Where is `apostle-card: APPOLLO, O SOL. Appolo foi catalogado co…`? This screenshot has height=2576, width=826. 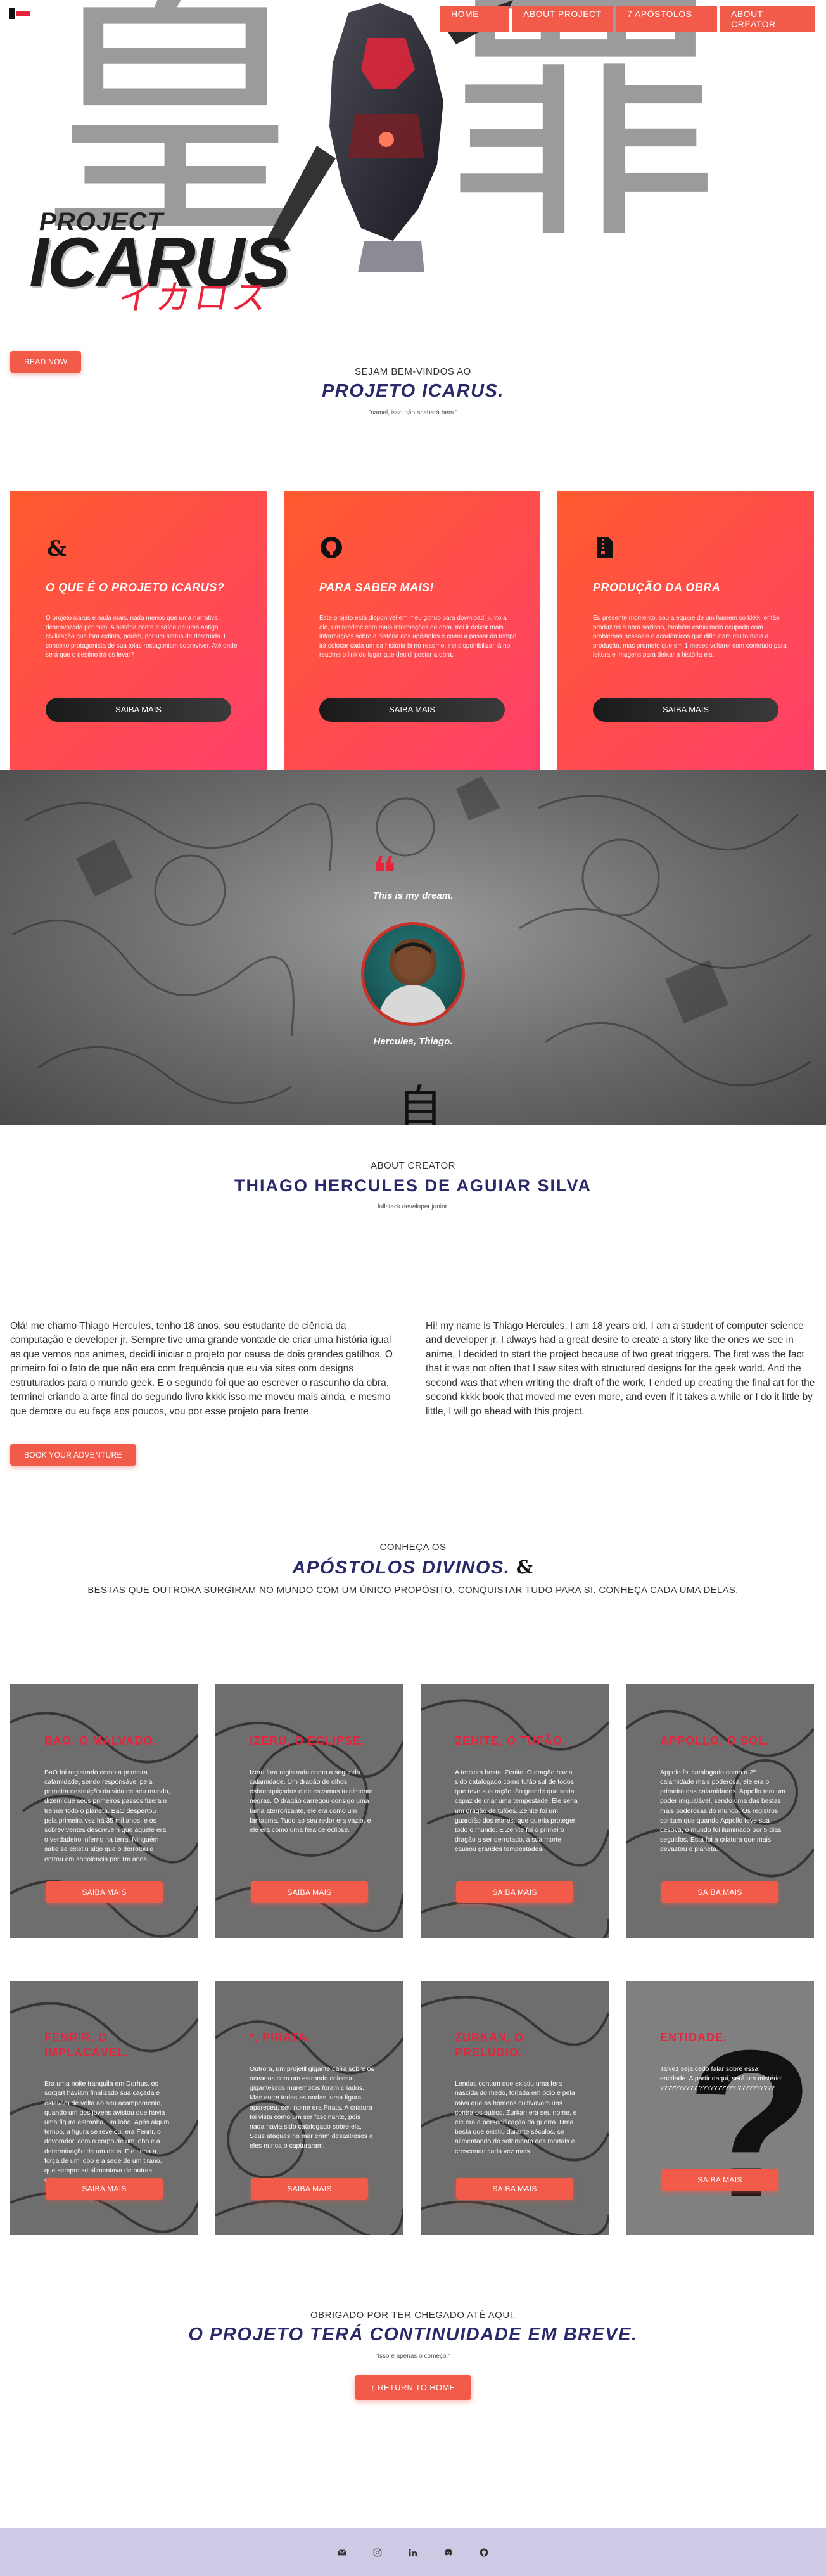 apostle-card: APPOLLO, O SOL. Appolo foi catalogado co… is located at coordinates (720, 1811).